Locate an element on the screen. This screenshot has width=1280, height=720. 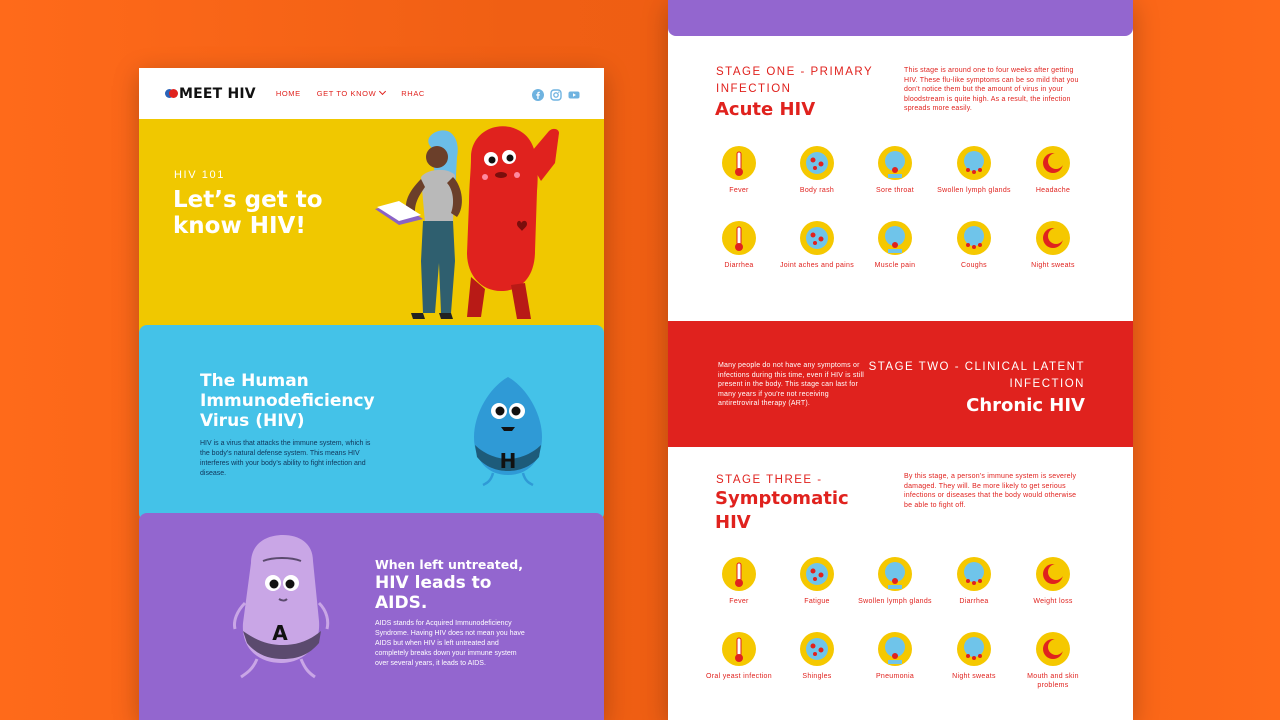
stage3-symptom-fever: Fever is located at coordinates (739, 581).